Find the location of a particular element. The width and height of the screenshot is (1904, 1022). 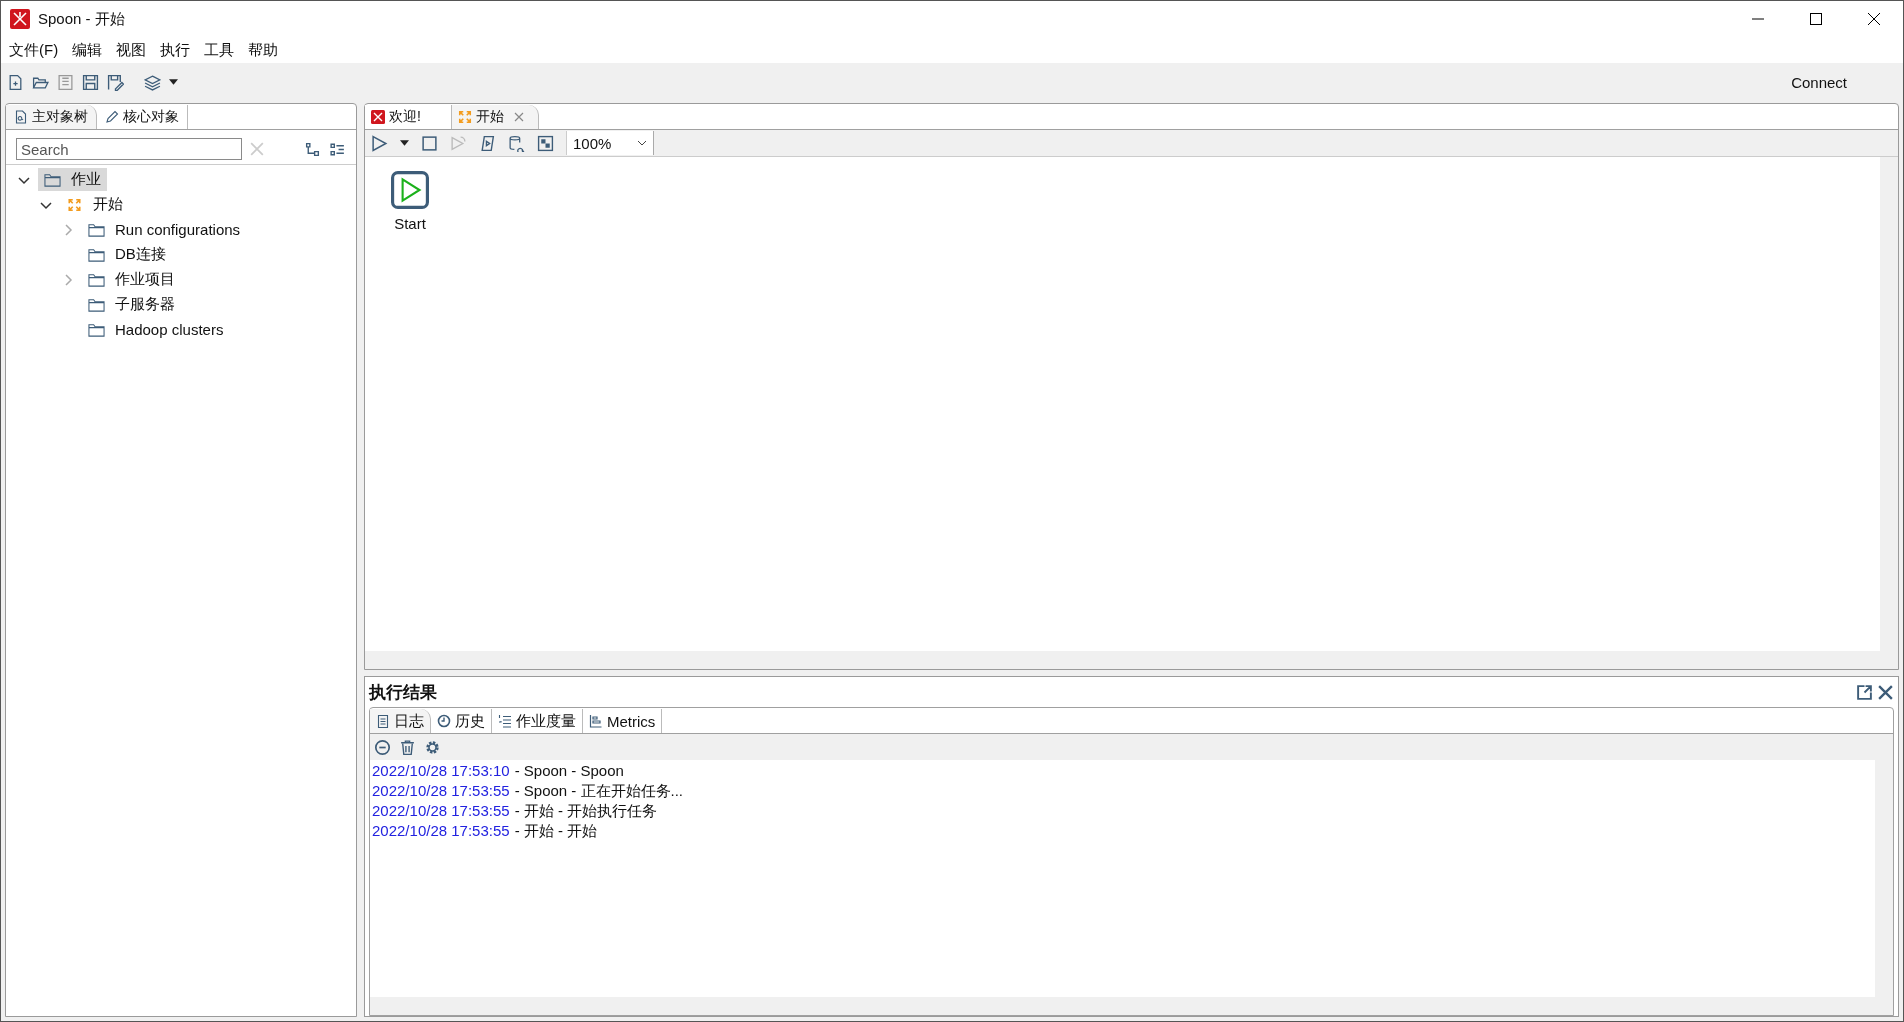

log-message: - Spoon - Spoon is located at coordinates (569, 771).